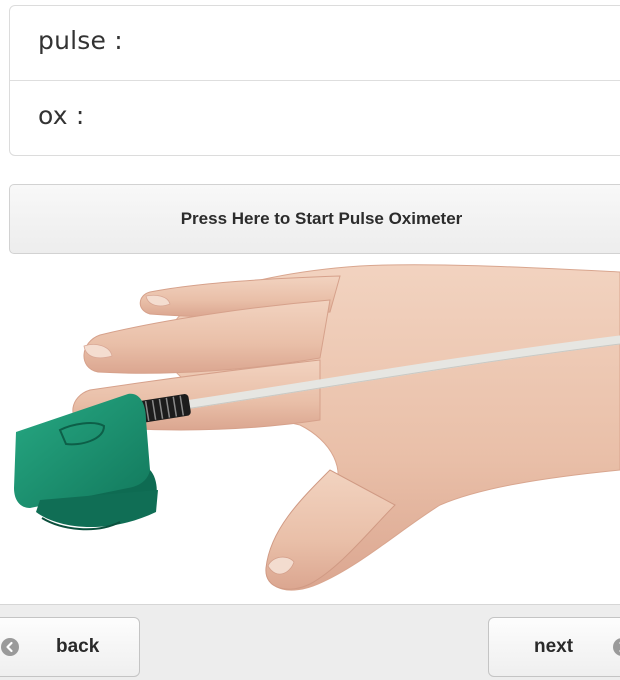 This screenshot has width=620, height=680. I want to click on oximeter-clip, so click(86, 462).